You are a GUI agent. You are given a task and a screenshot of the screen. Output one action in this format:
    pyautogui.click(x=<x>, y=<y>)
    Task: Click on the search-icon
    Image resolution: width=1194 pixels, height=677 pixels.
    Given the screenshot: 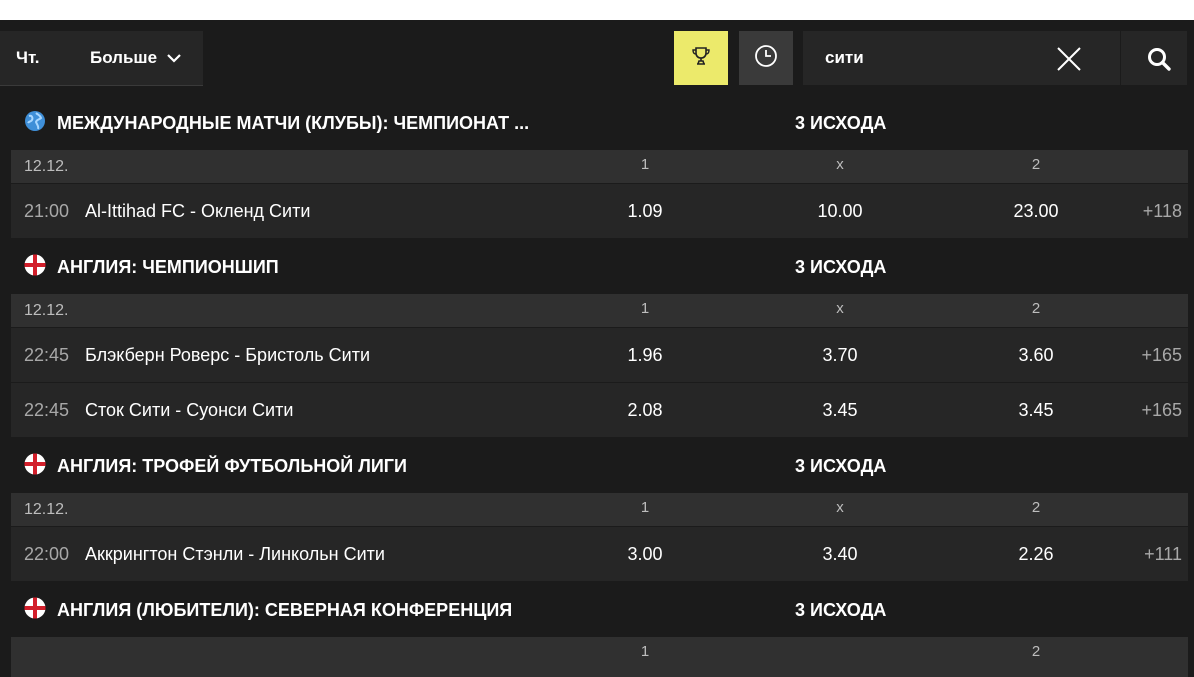 What is the action you would take?
    pyautogui.click(x=1159, y=59)
    